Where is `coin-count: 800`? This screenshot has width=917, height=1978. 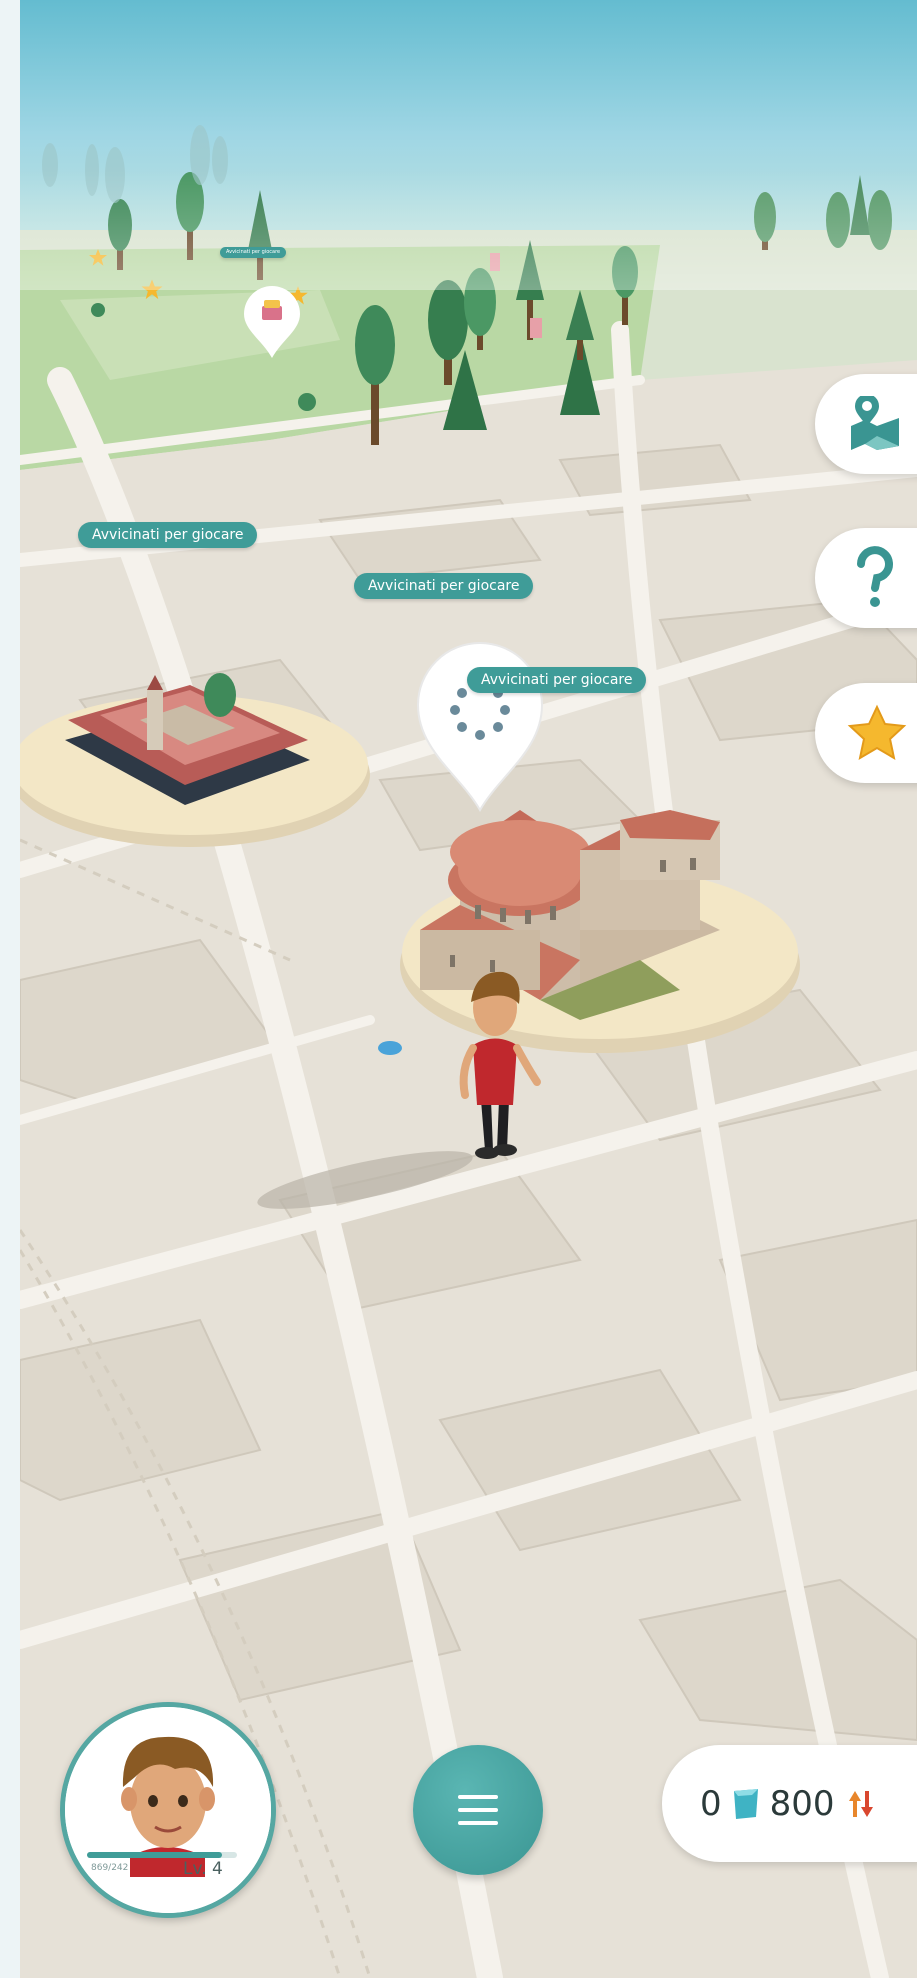
coin-count: 800 is located at coordinates (802, 1803).